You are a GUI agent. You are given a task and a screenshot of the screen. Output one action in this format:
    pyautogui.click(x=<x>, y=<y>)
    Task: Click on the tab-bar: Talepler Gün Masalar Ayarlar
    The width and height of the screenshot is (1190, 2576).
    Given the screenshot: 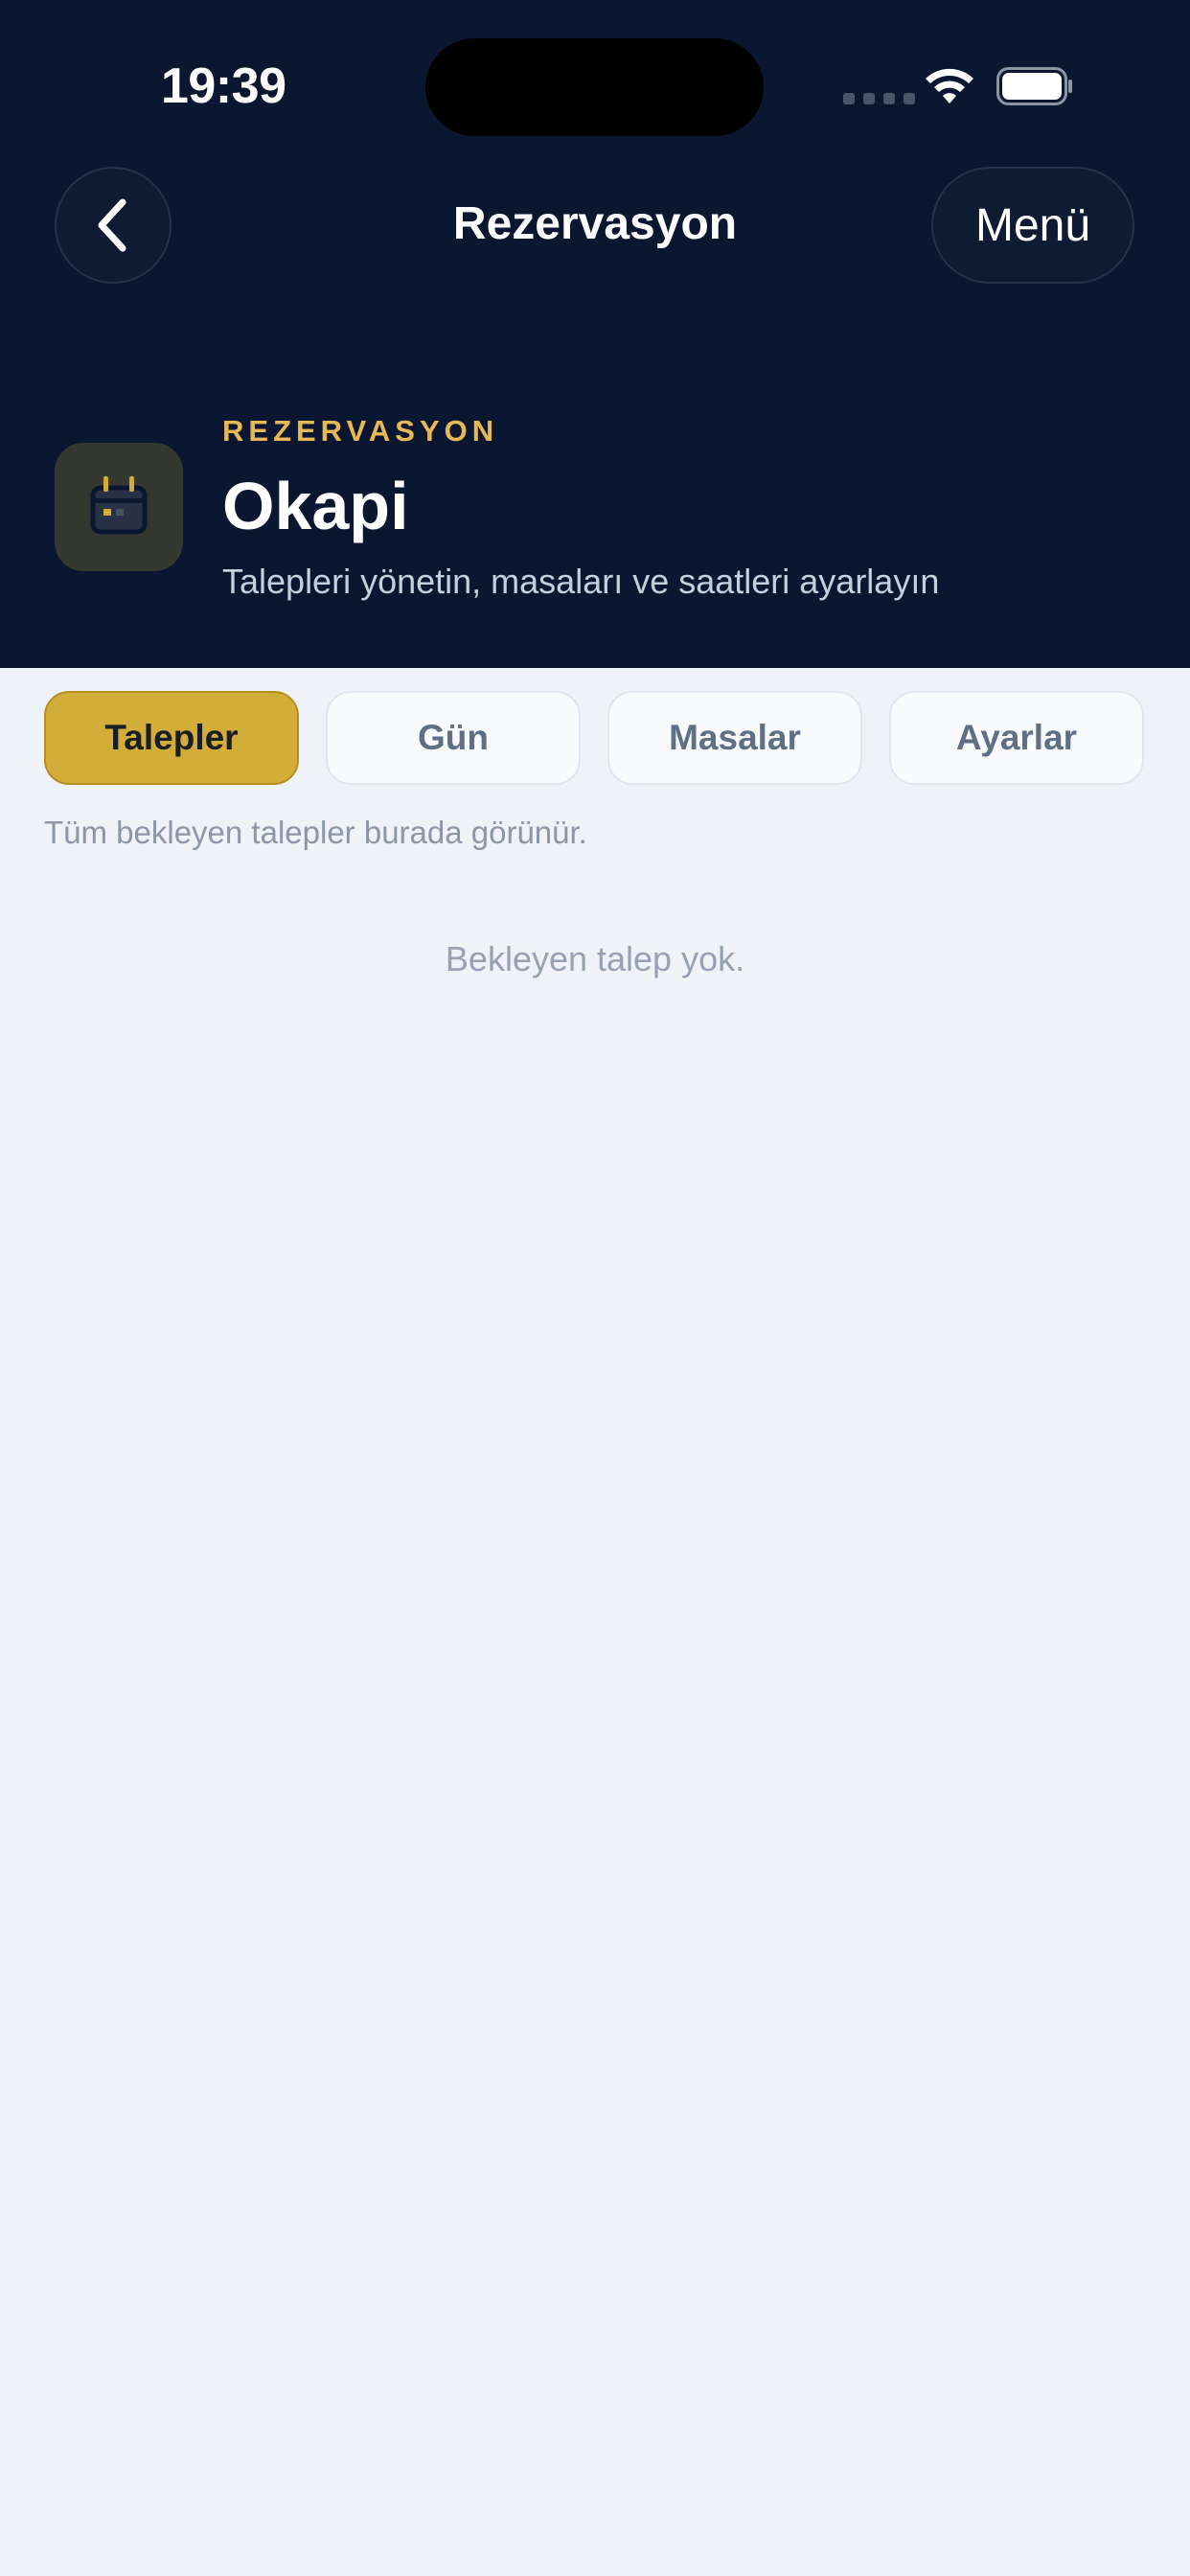 What is the action you would take?
    pyautogui.click(x=595, y=738)
    